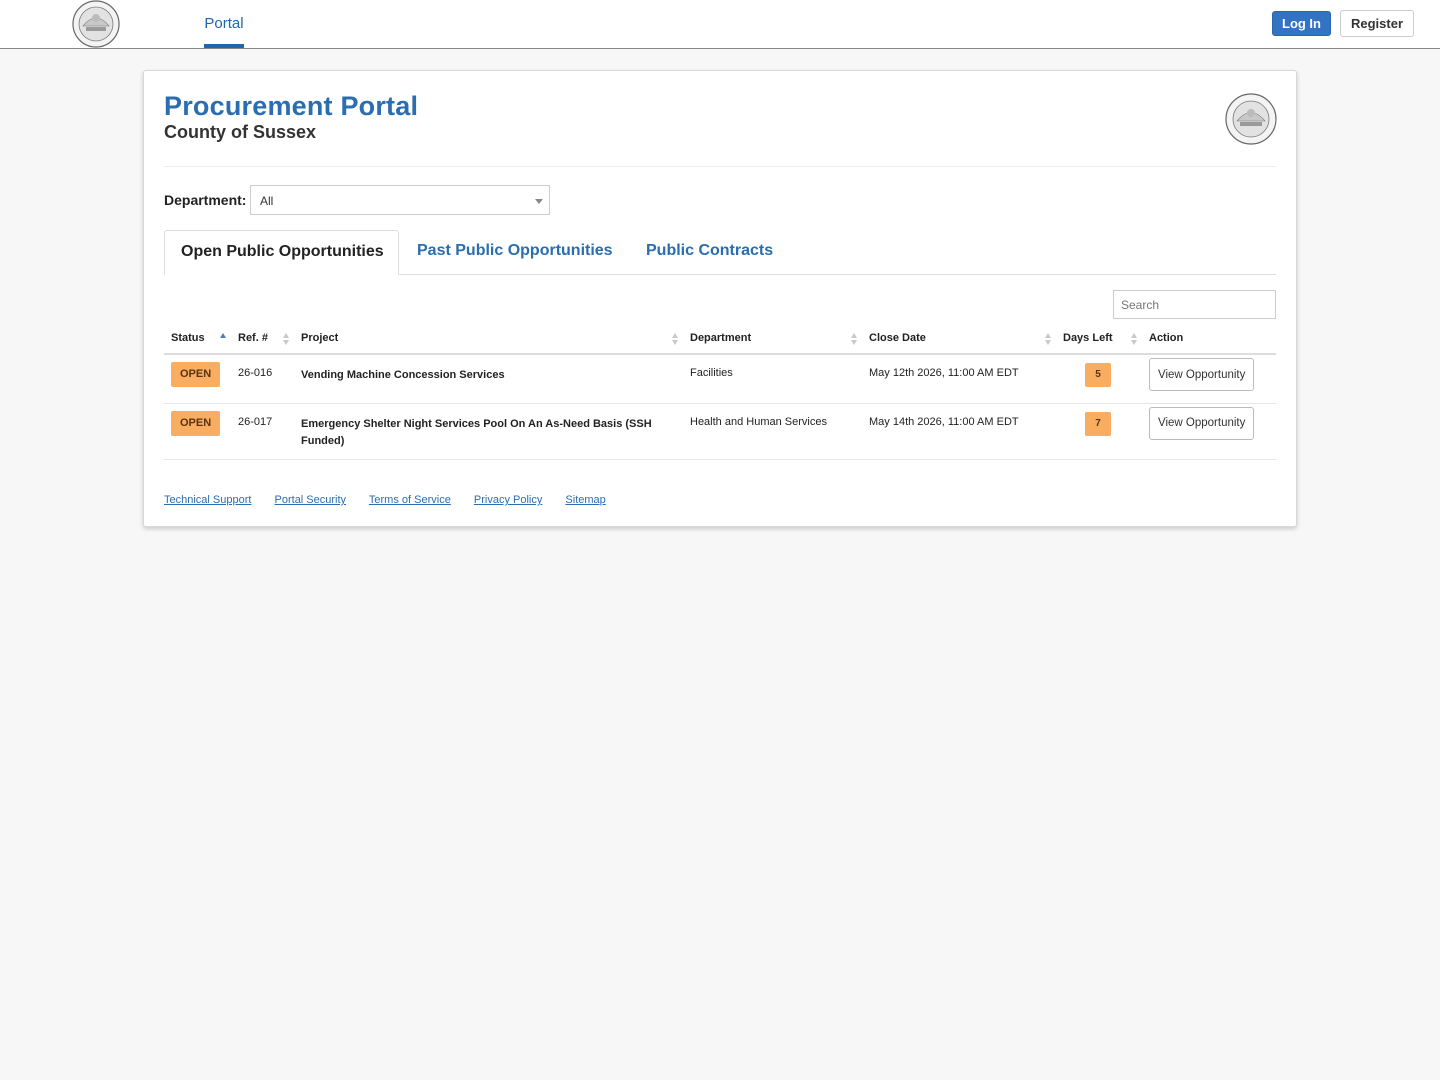  Describe the element at coordinates (291, 106) in the screenshot. I see `page-title: Procurement Portal` at that location.